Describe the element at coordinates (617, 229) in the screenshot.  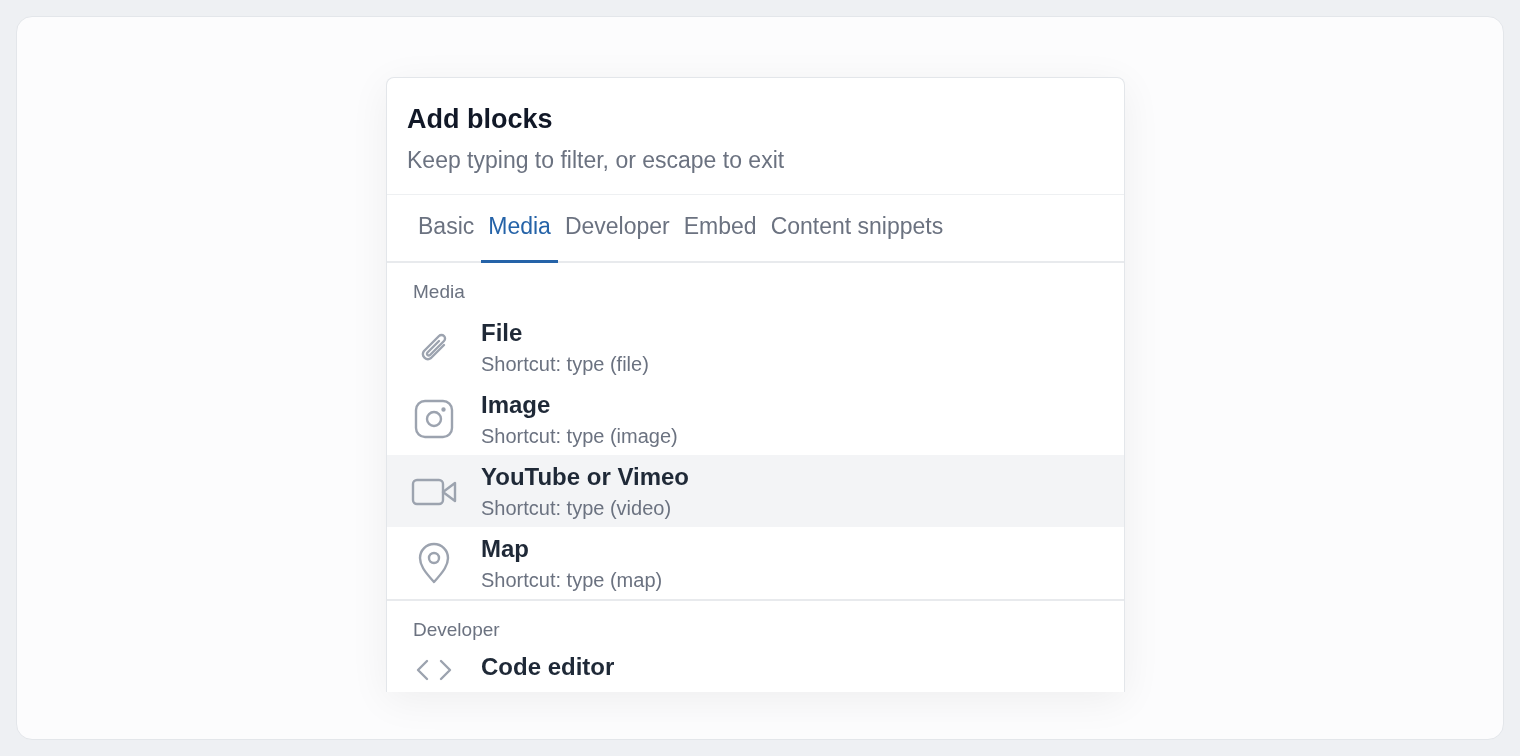
I see `category-tab: Developer` at that location.